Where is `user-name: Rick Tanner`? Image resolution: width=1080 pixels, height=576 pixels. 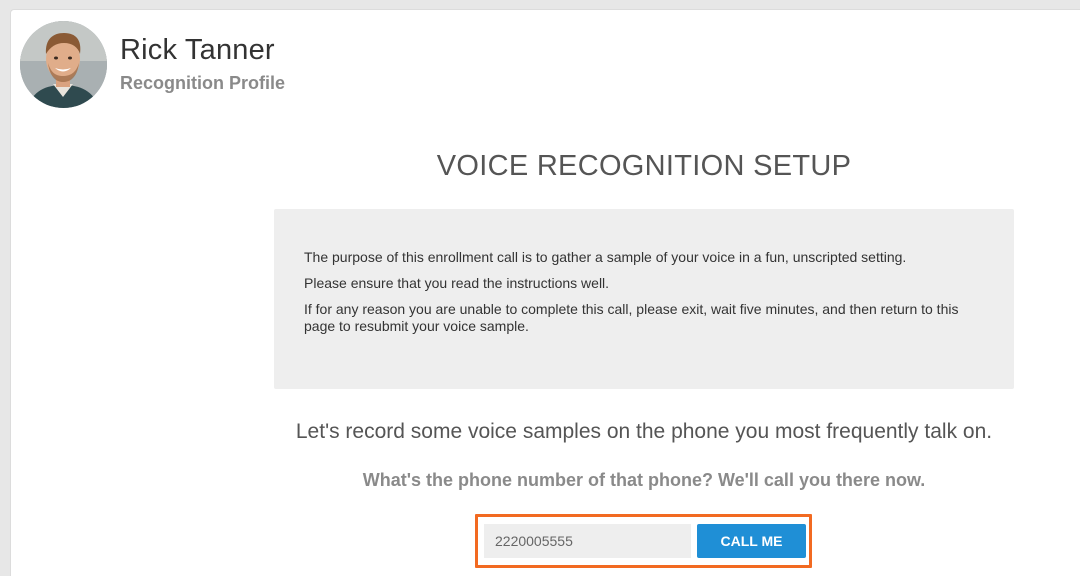
user-name: Rick Tanner is located at coordinates (197, 50).